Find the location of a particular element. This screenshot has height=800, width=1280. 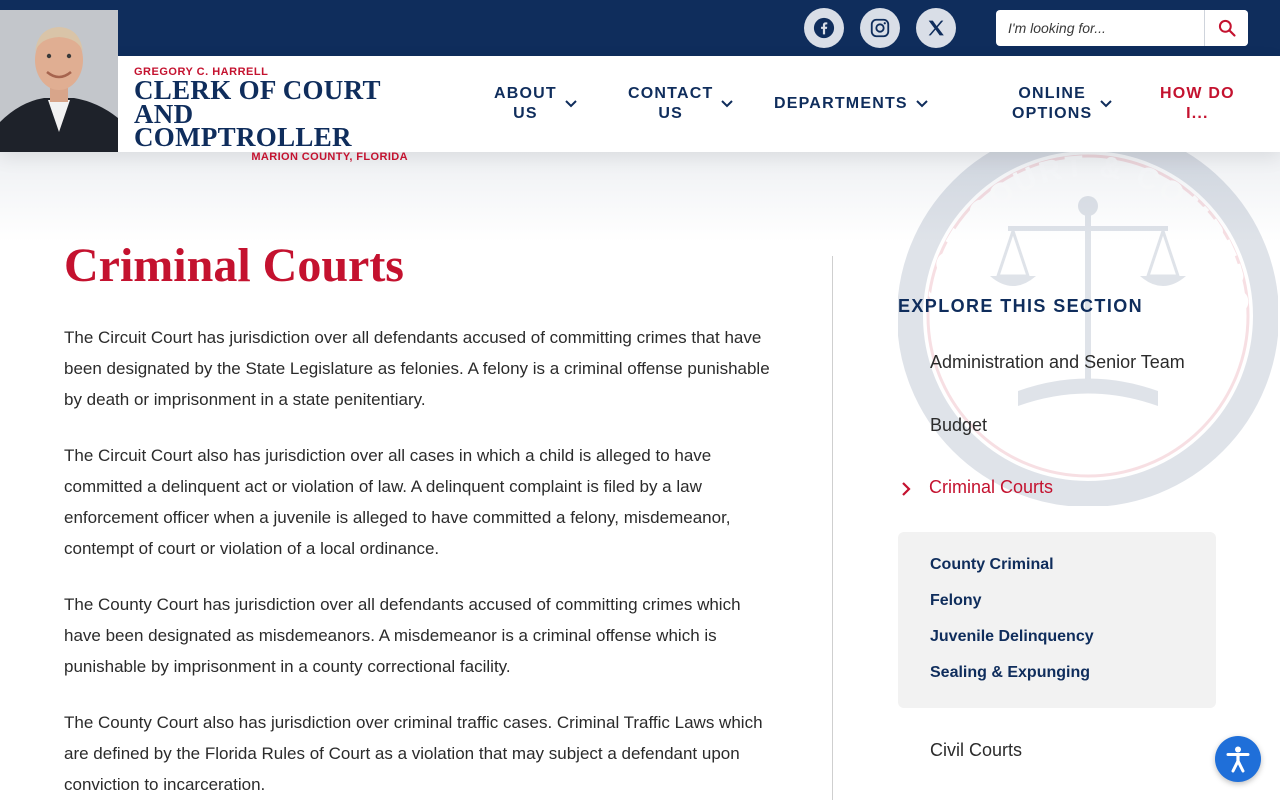

search-button is located at coordinates (1226, 28).